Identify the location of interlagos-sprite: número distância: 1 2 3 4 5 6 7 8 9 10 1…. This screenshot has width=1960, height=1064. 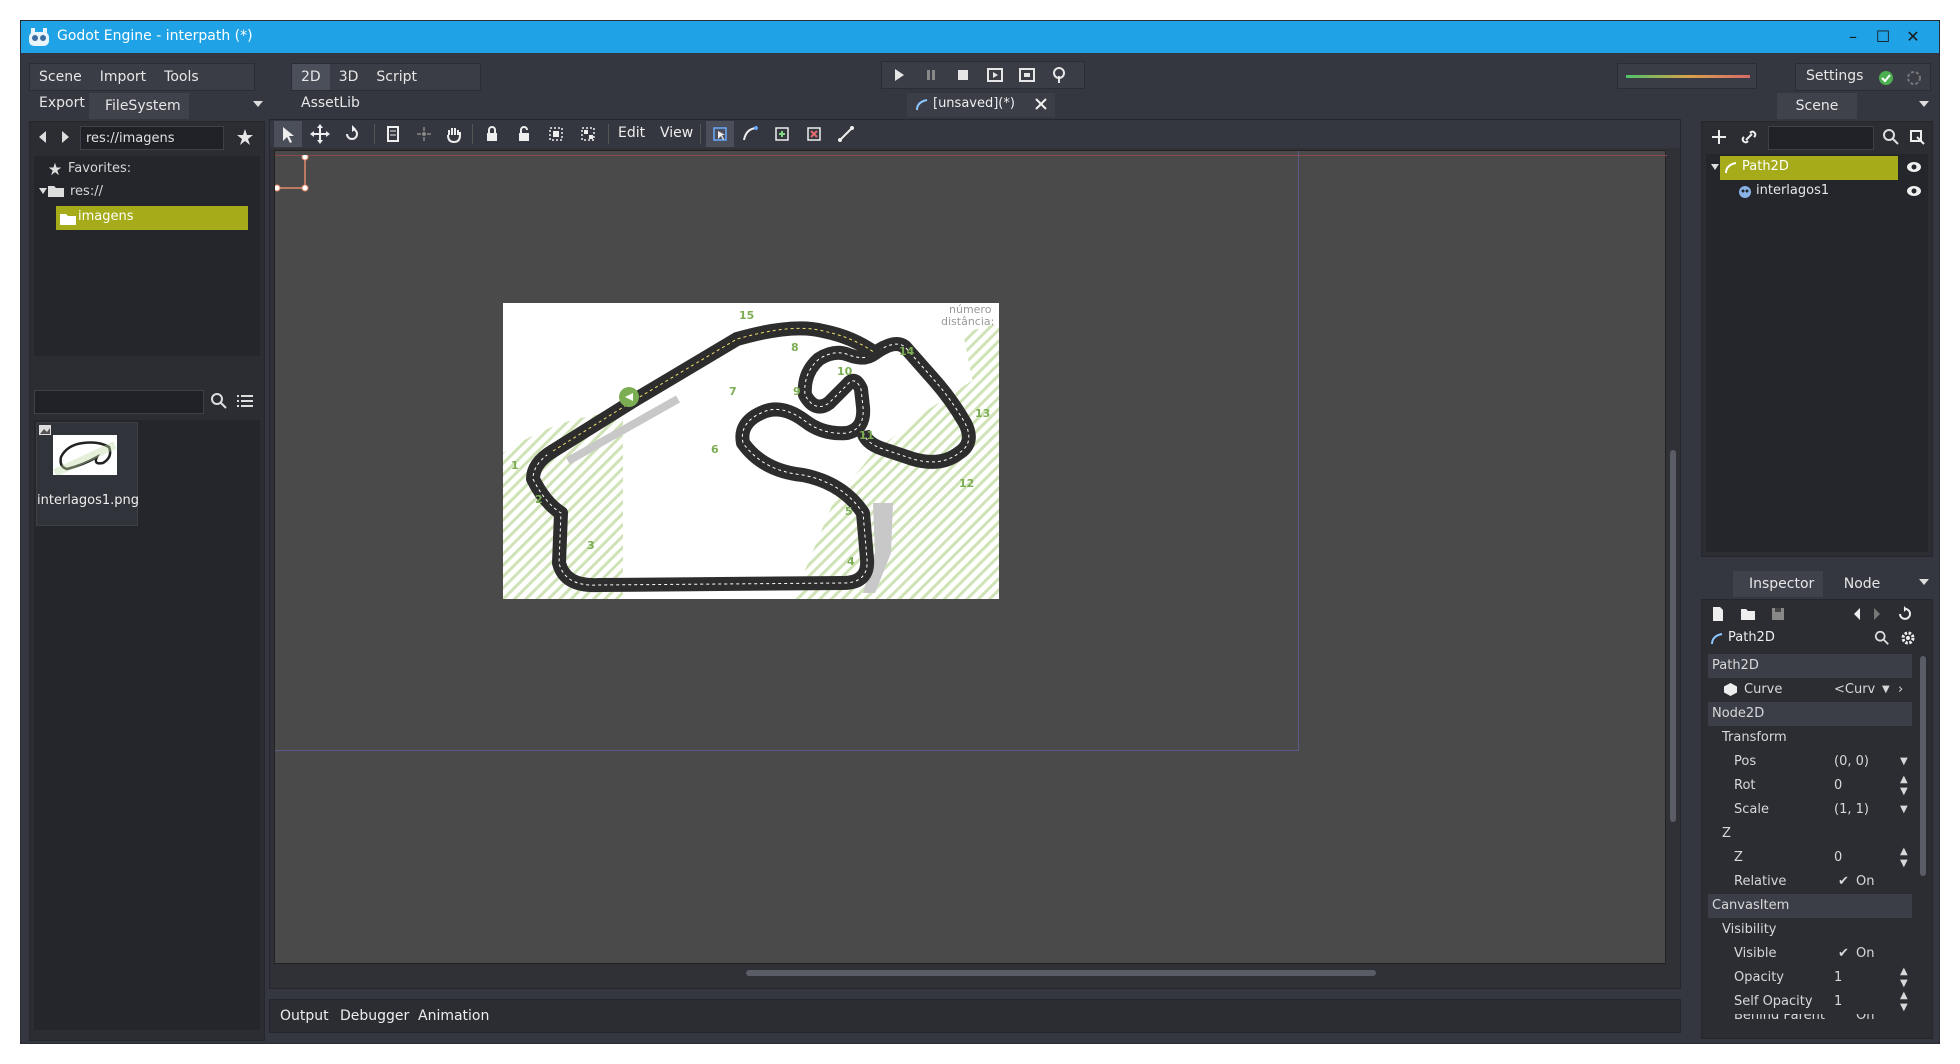
(751, 451).